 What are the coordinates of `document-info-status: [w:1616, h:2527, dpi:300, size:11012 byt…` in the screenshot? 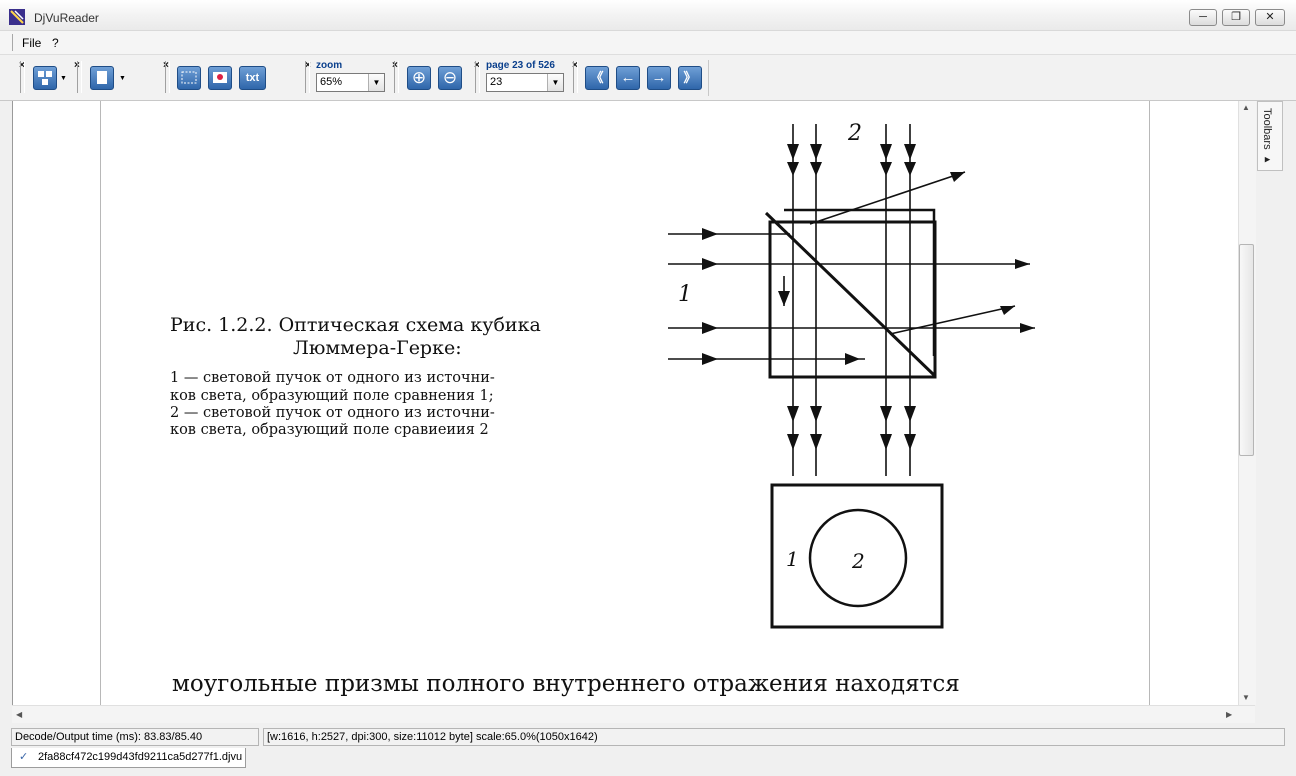 It's located at (774, 737).